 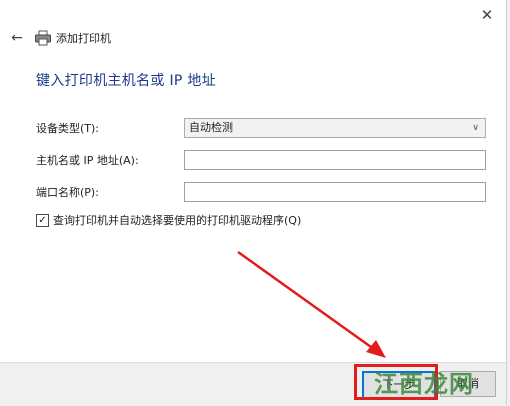 What do you see at coordinates (424, 384) in the screenshot?
I see `watermark: 江西龙网` at bounding box center [424, 384].